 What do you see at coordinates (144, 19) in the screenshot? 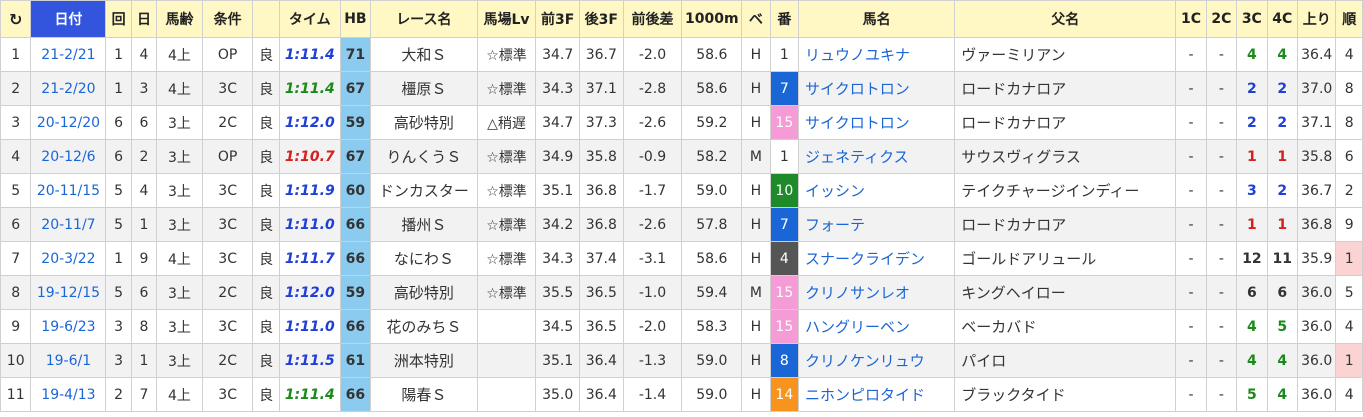
I see `col-nichi: 日` at bounding box center [144, 19].